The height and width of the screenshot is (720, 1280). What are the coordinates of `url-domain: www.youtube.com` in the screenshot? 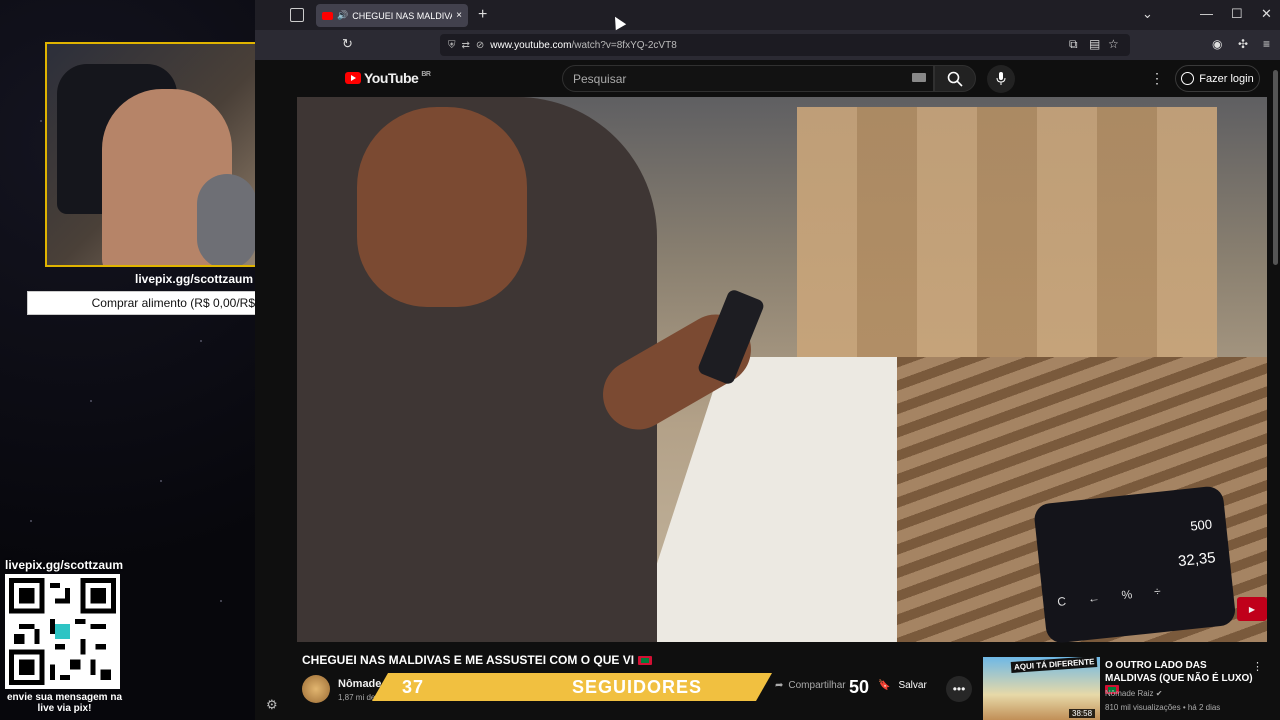 It's located at (531, 45).